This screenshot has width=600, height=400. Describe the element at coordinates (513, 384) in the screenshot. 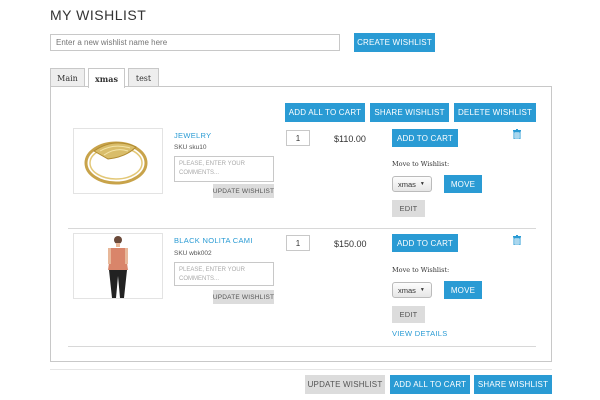

I see `footer-share-wishlist-button: SHARE WISHLIST` at that location.